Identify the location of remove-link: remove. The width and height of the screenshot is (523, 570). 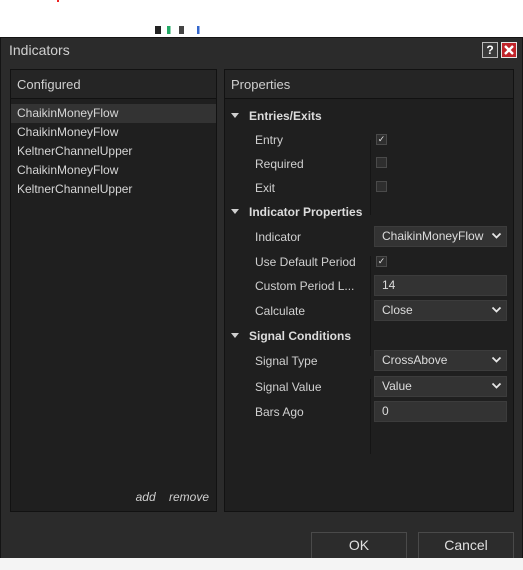
(189, 497).